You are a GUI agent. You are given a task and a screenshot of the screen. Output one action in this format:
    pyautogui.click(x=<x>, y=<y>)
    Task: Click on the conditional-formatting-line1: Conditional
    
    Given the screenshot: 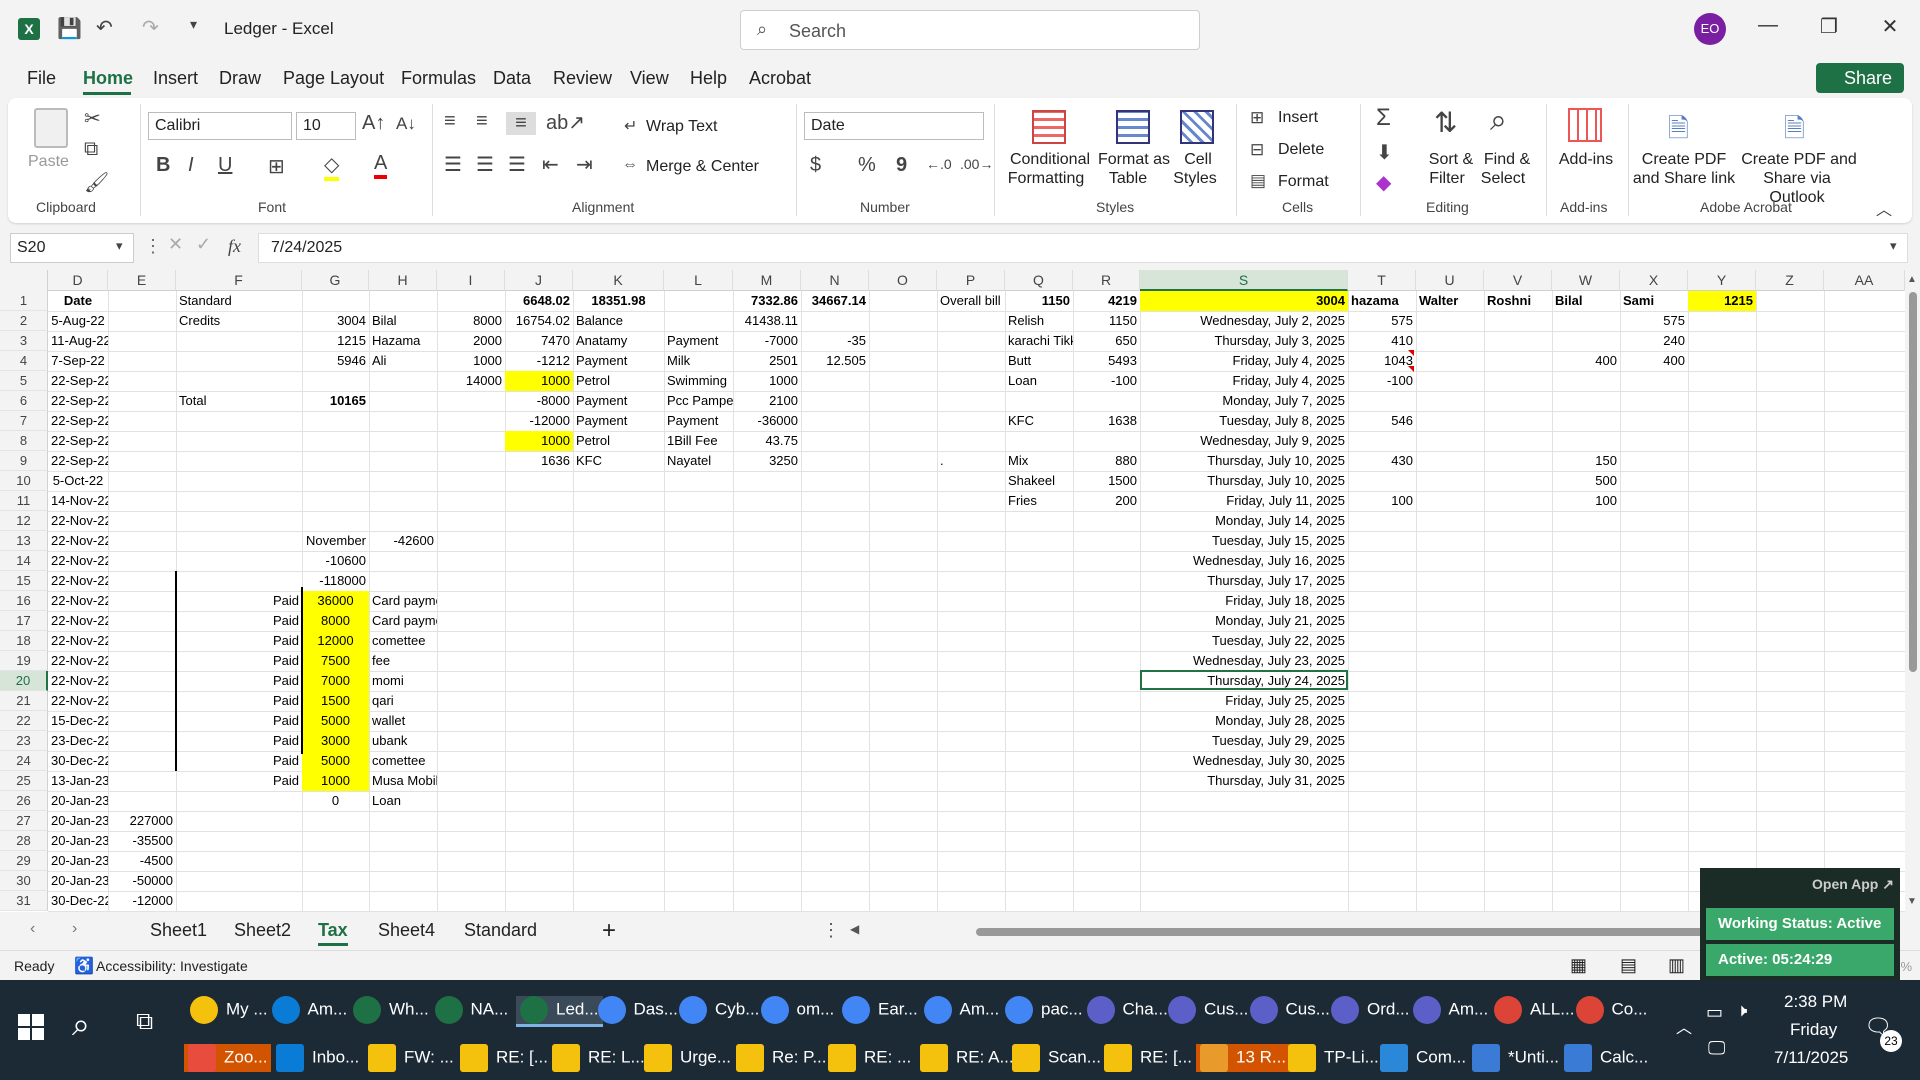 What is the action you would take?
    pyautogui.click(x=1050, y=159)
    